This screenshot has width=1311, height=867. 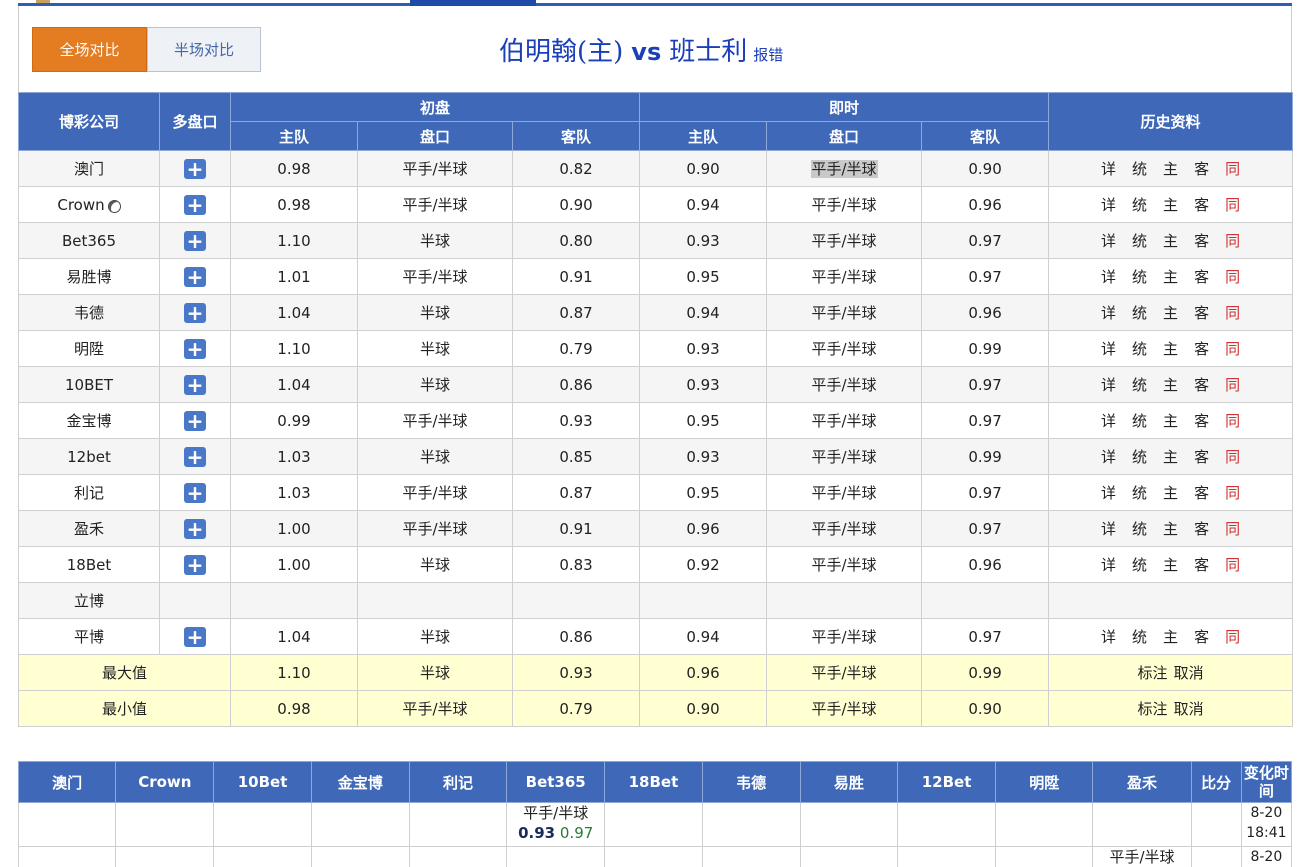 What do you see at coordinates (768, 55) in the screenshot?
I see `report-error-link: 报错` at bounding box center [768, 55].